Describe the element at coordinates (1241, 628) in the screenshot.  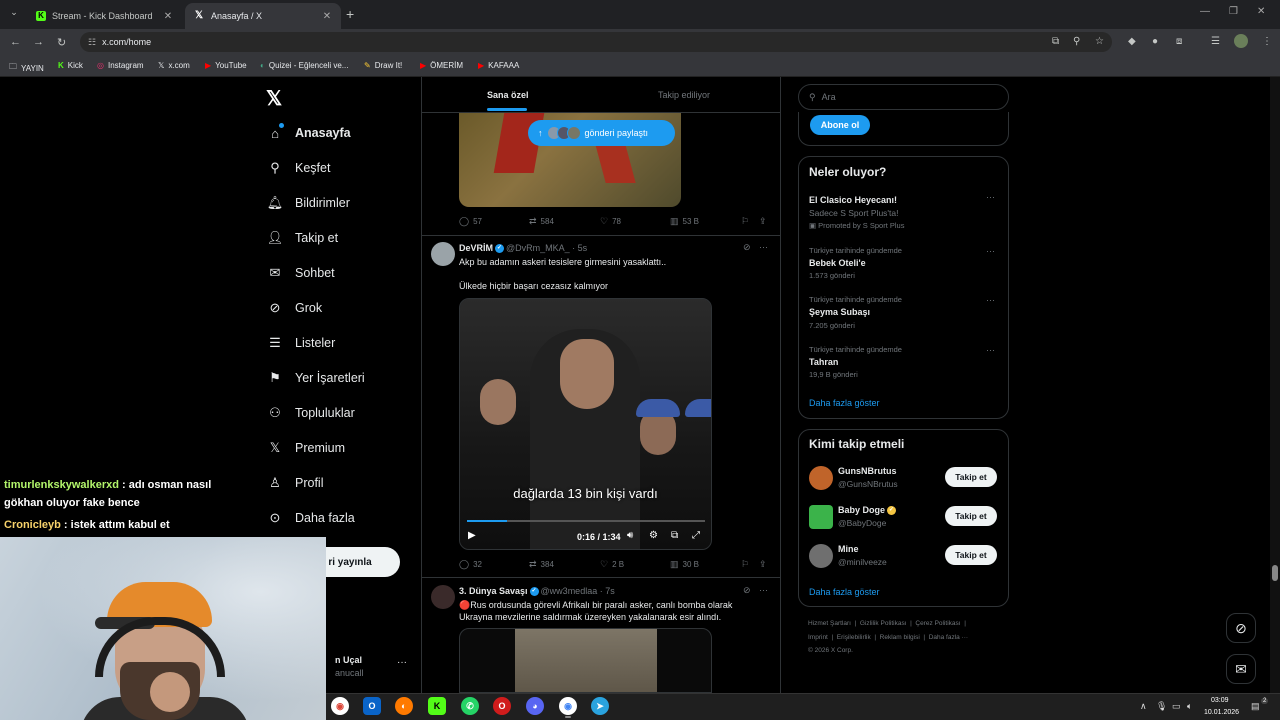
I see `grok-fab-icon: ⊘` at that location.